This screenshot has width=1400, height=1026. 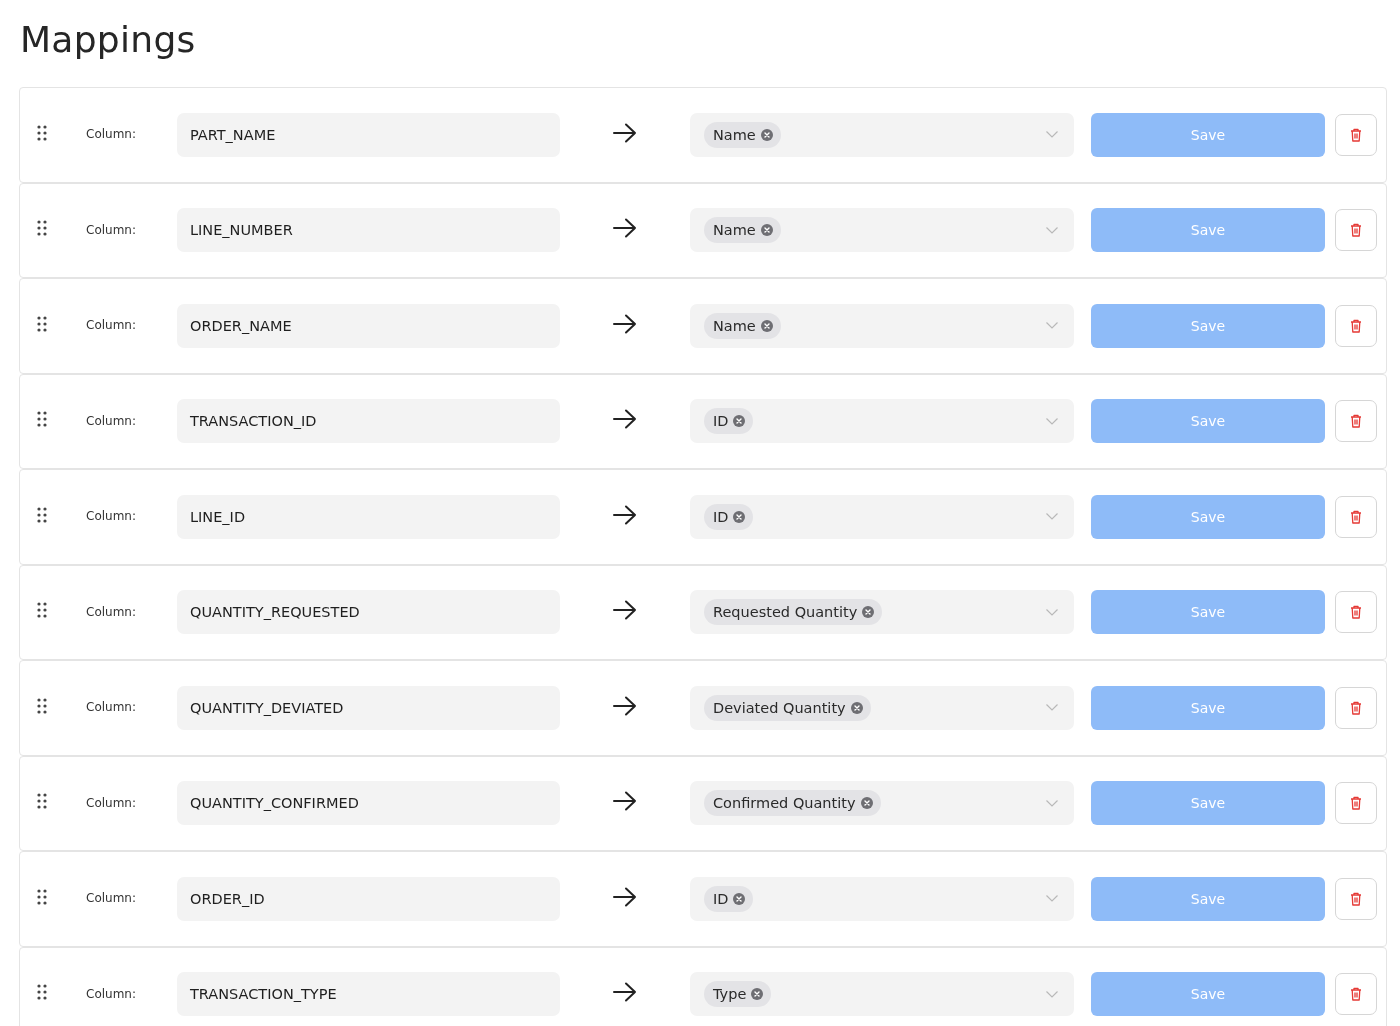 I want to click on column-input: TRANSACTION_ID, so click(x=368, y=421).